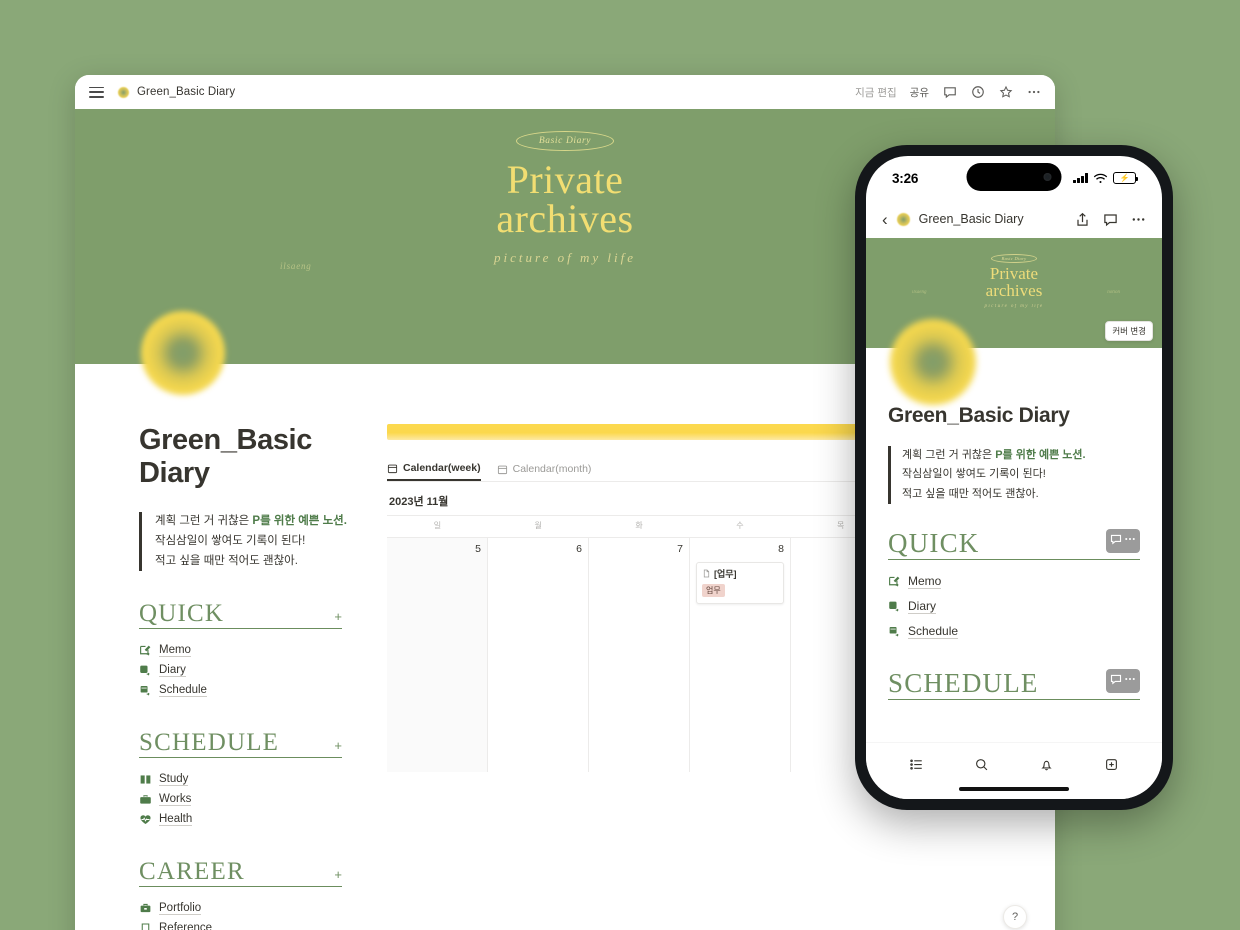 This screenshot has width=1240, height=930. Describe the element at coordinates (565, 179) in the screenshot. I see `cover-title-line1: Private` at that location.